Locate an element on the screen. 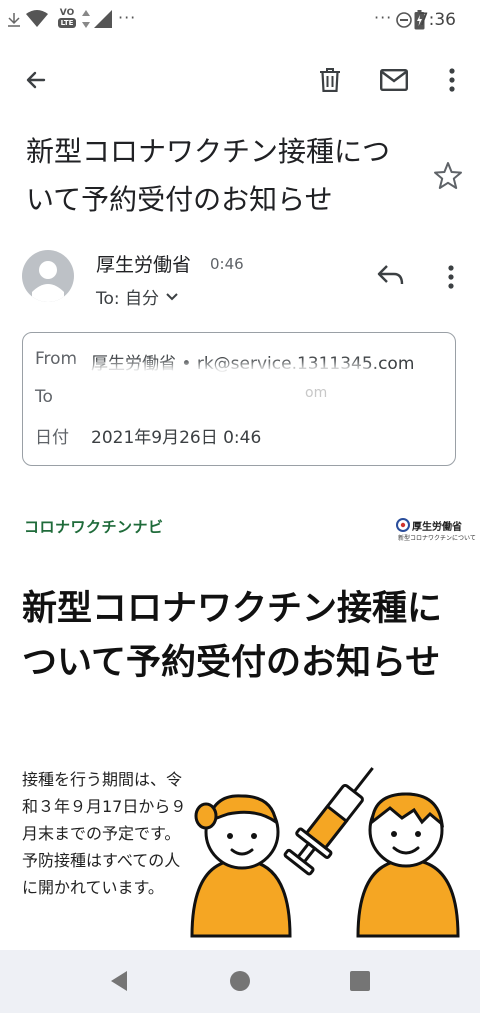 This screenshot has width=480, height=1013. email-subject: 新型コロナワクチン接種について予約受付のお知らせ is located at coordinates (208, 175).